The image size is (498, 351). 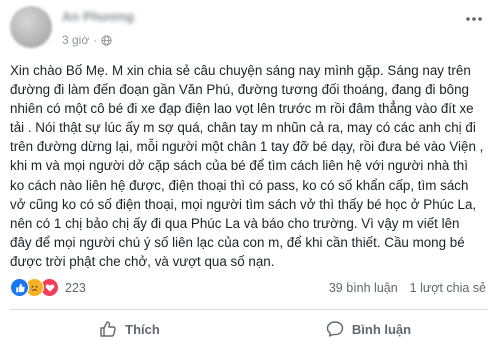 I want to click on comment-count: 39 bình luận, so click(x=363, y=288).